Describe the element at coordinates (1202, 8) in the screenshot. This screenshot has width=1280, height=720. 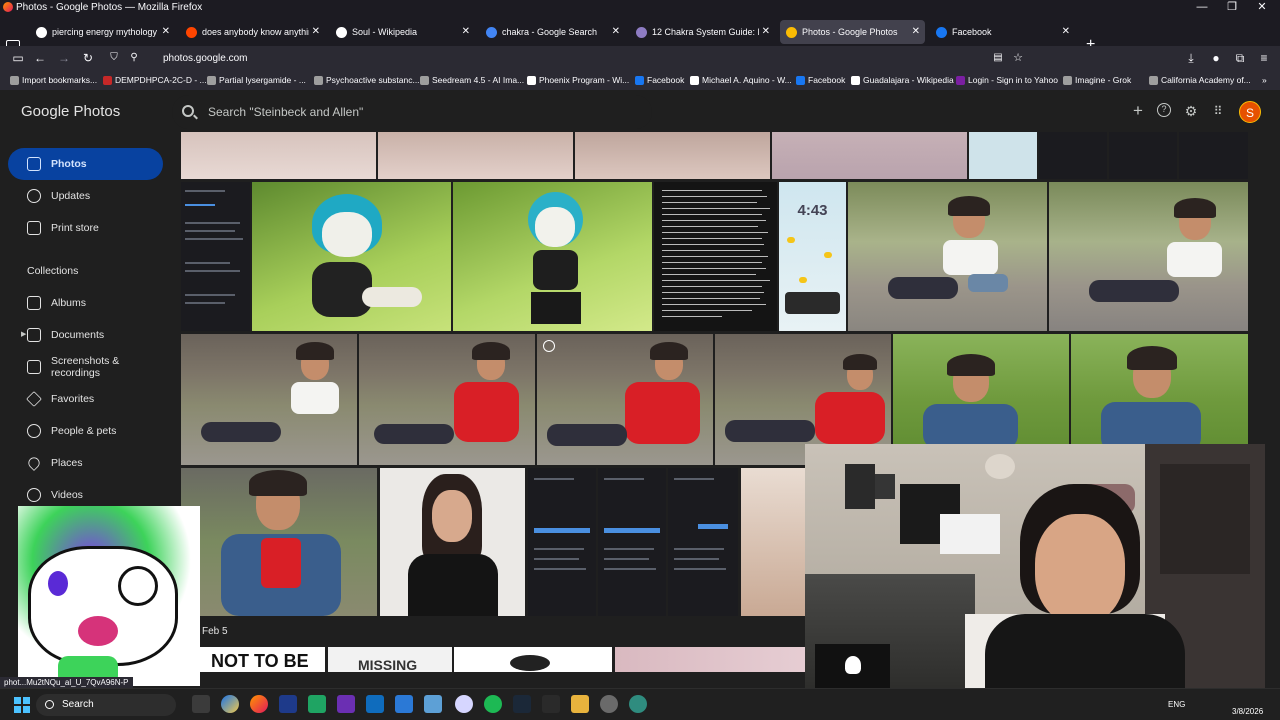
I see `minimize-button: —` at that location.